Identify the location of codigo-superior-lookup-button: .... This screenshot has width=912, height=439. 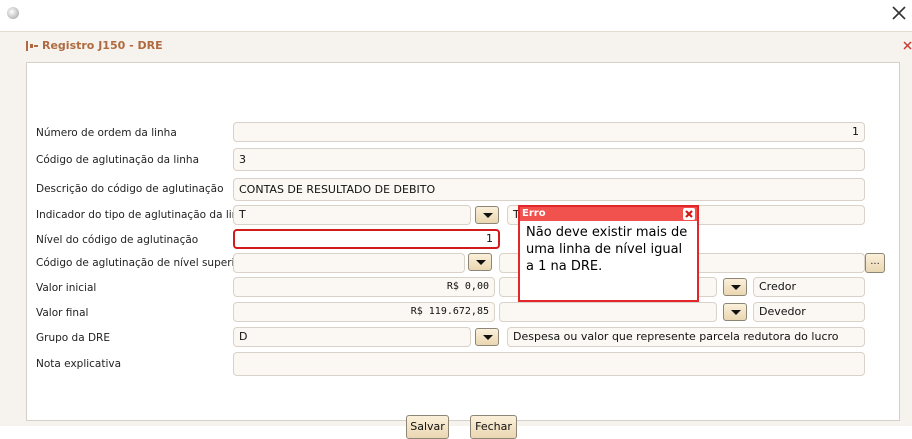
(875, 263).